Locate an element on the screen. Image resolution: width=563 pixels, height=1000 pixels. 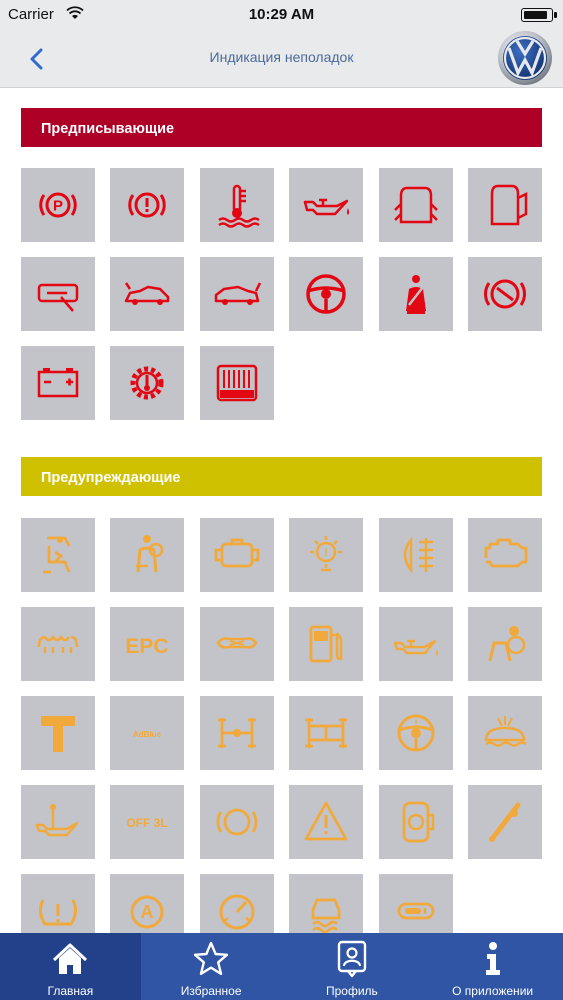
navigation-bar: Индикация неполадок is located at coordinates (281, 59).